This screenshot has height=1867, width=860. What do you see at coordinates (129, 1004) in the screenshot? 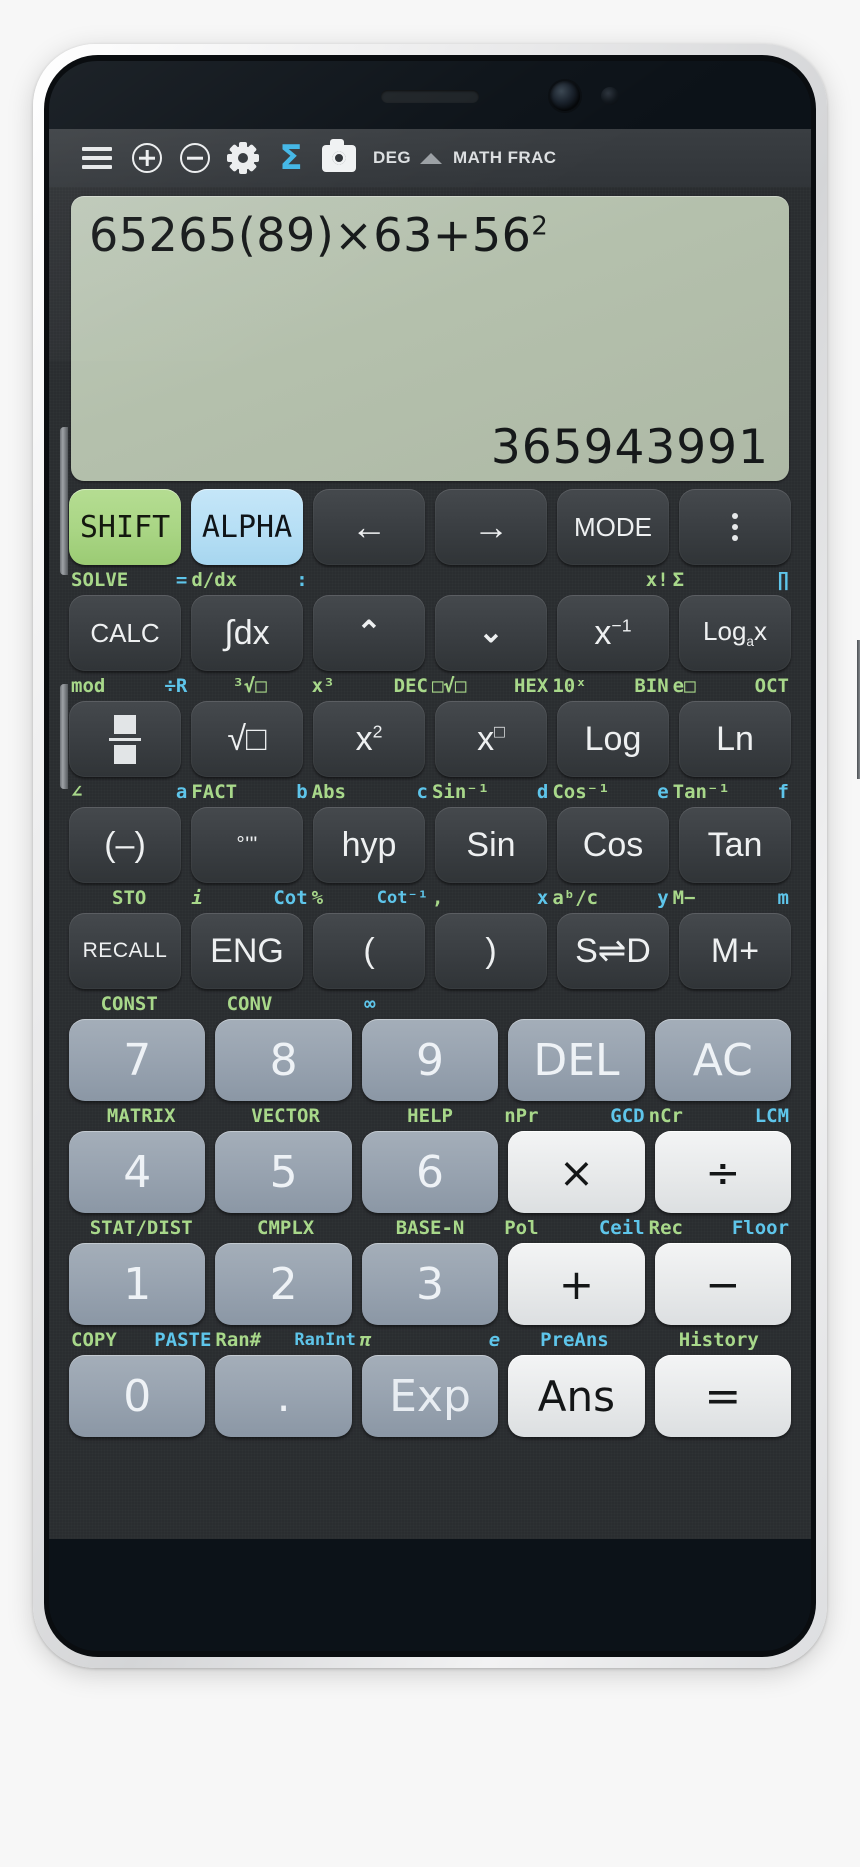
I see `sub-label: CONST` at bounding box center [129, 1004].